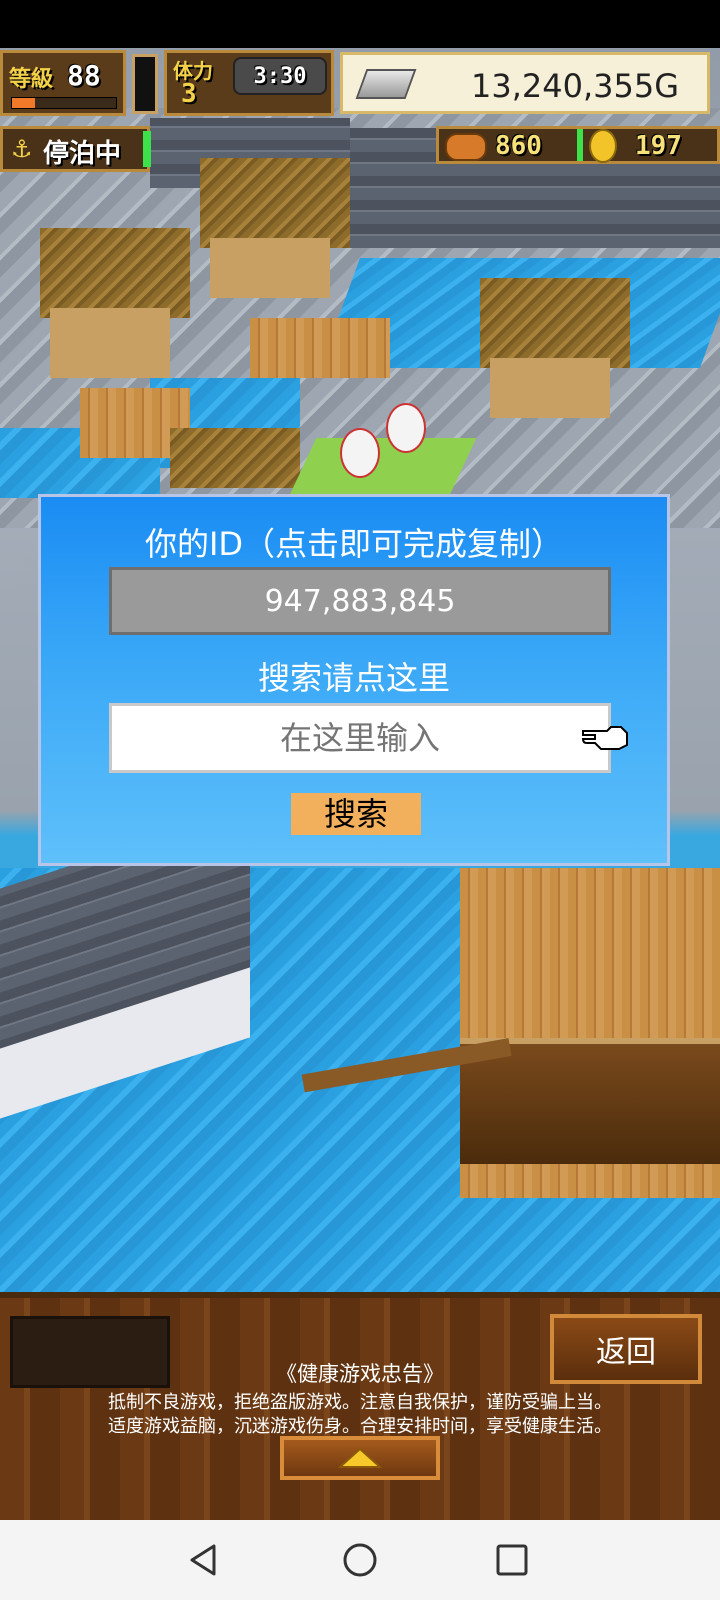 The height and width of the screenshot is (1600, 720). I want to click on search-button: 搜索, so click(356, 814).